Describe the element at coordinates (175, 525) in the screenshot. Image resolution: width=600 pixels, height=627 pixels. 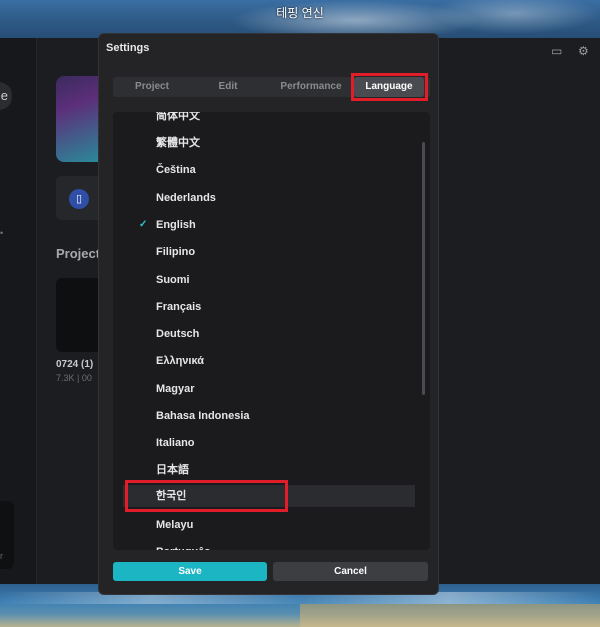
I see `language-label: Melayu` at that location.